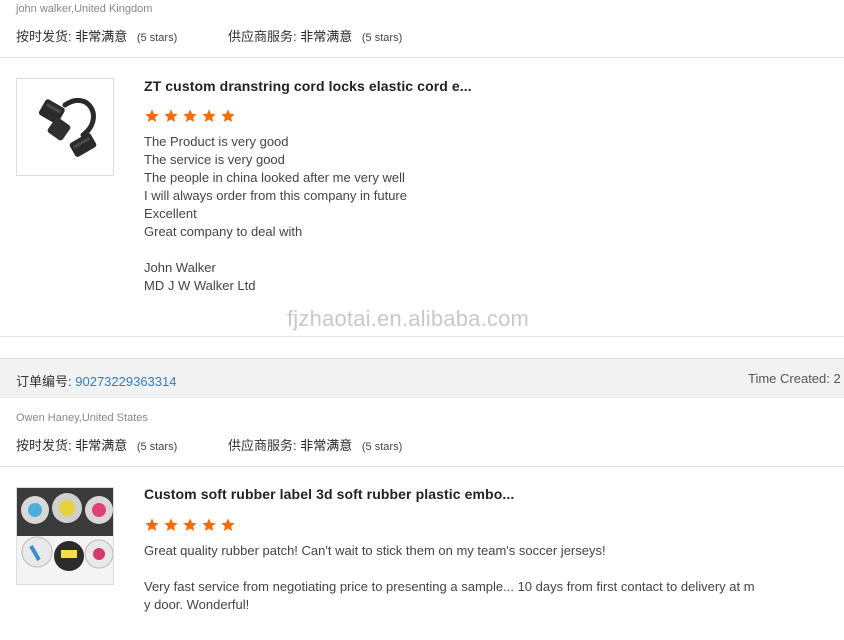 The height and width of the screenshot is (640, 844). I want to click on order-number-link: 90273229363314, so click(125, 381).